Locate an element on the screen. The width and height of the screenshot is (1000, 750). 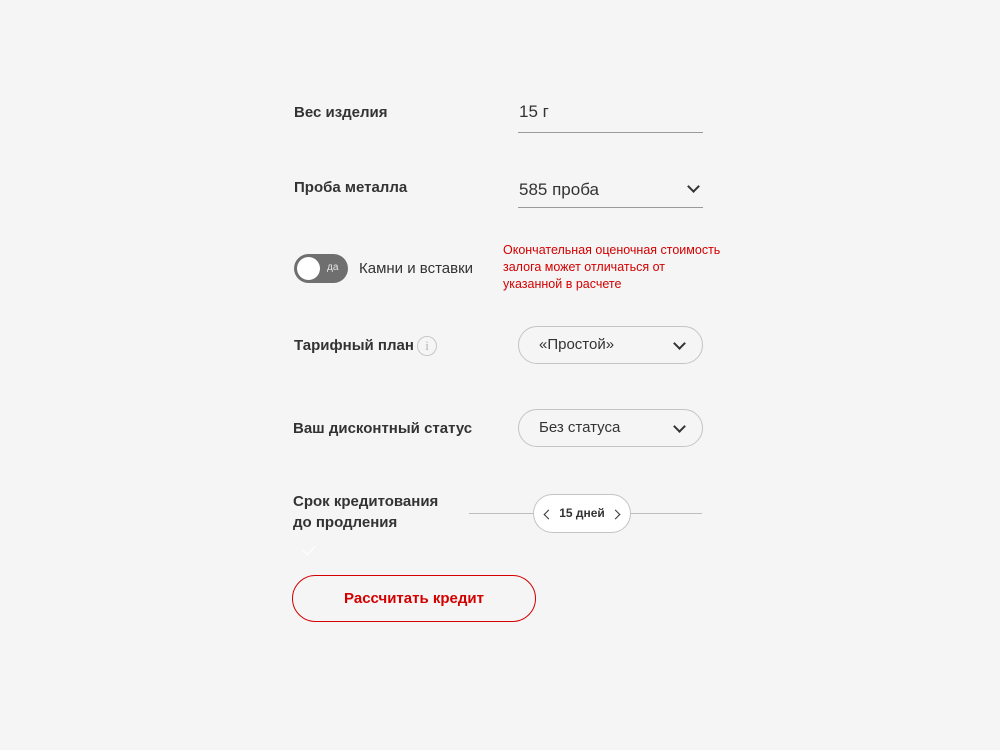
metal-purity-value: 585 проба is located at coordinates (559, 189).